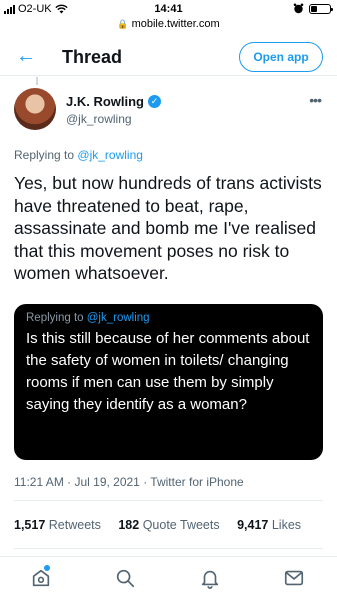 The image size is (337, 600). Describe the element at coordinates (55, 318) in the screenshot. I see `quoted-replying-prefix: Replying to` at that location.